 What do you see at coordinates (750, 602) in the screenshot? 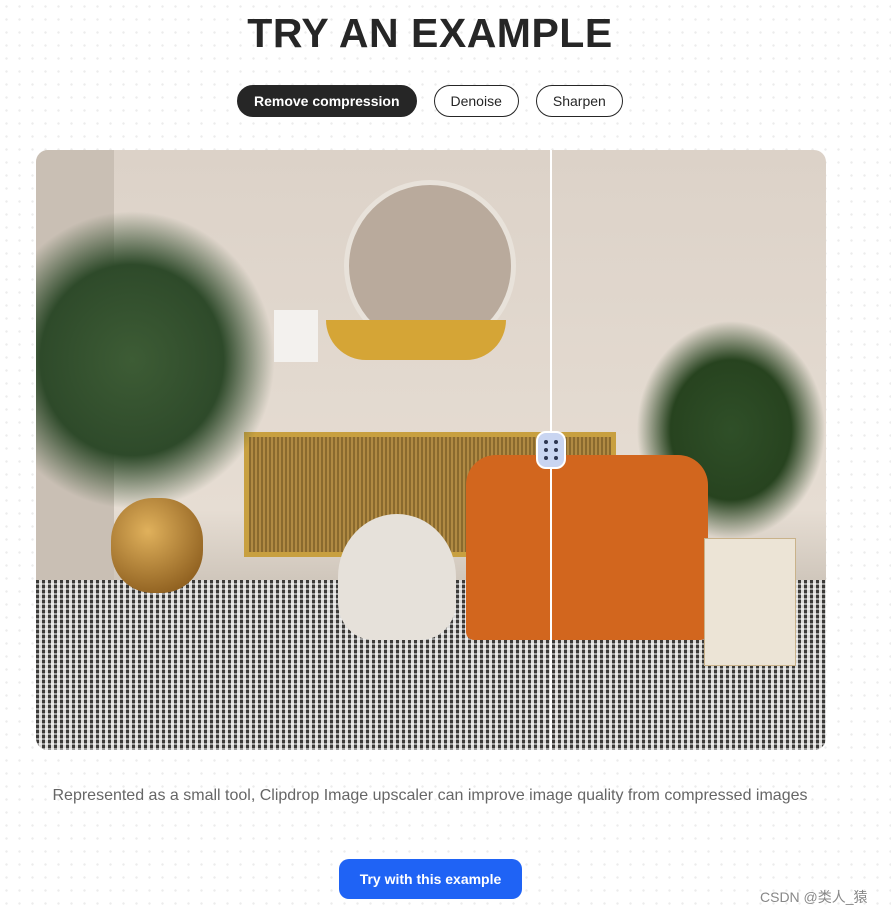
I see `side-table` at bounding box center [750, 602].